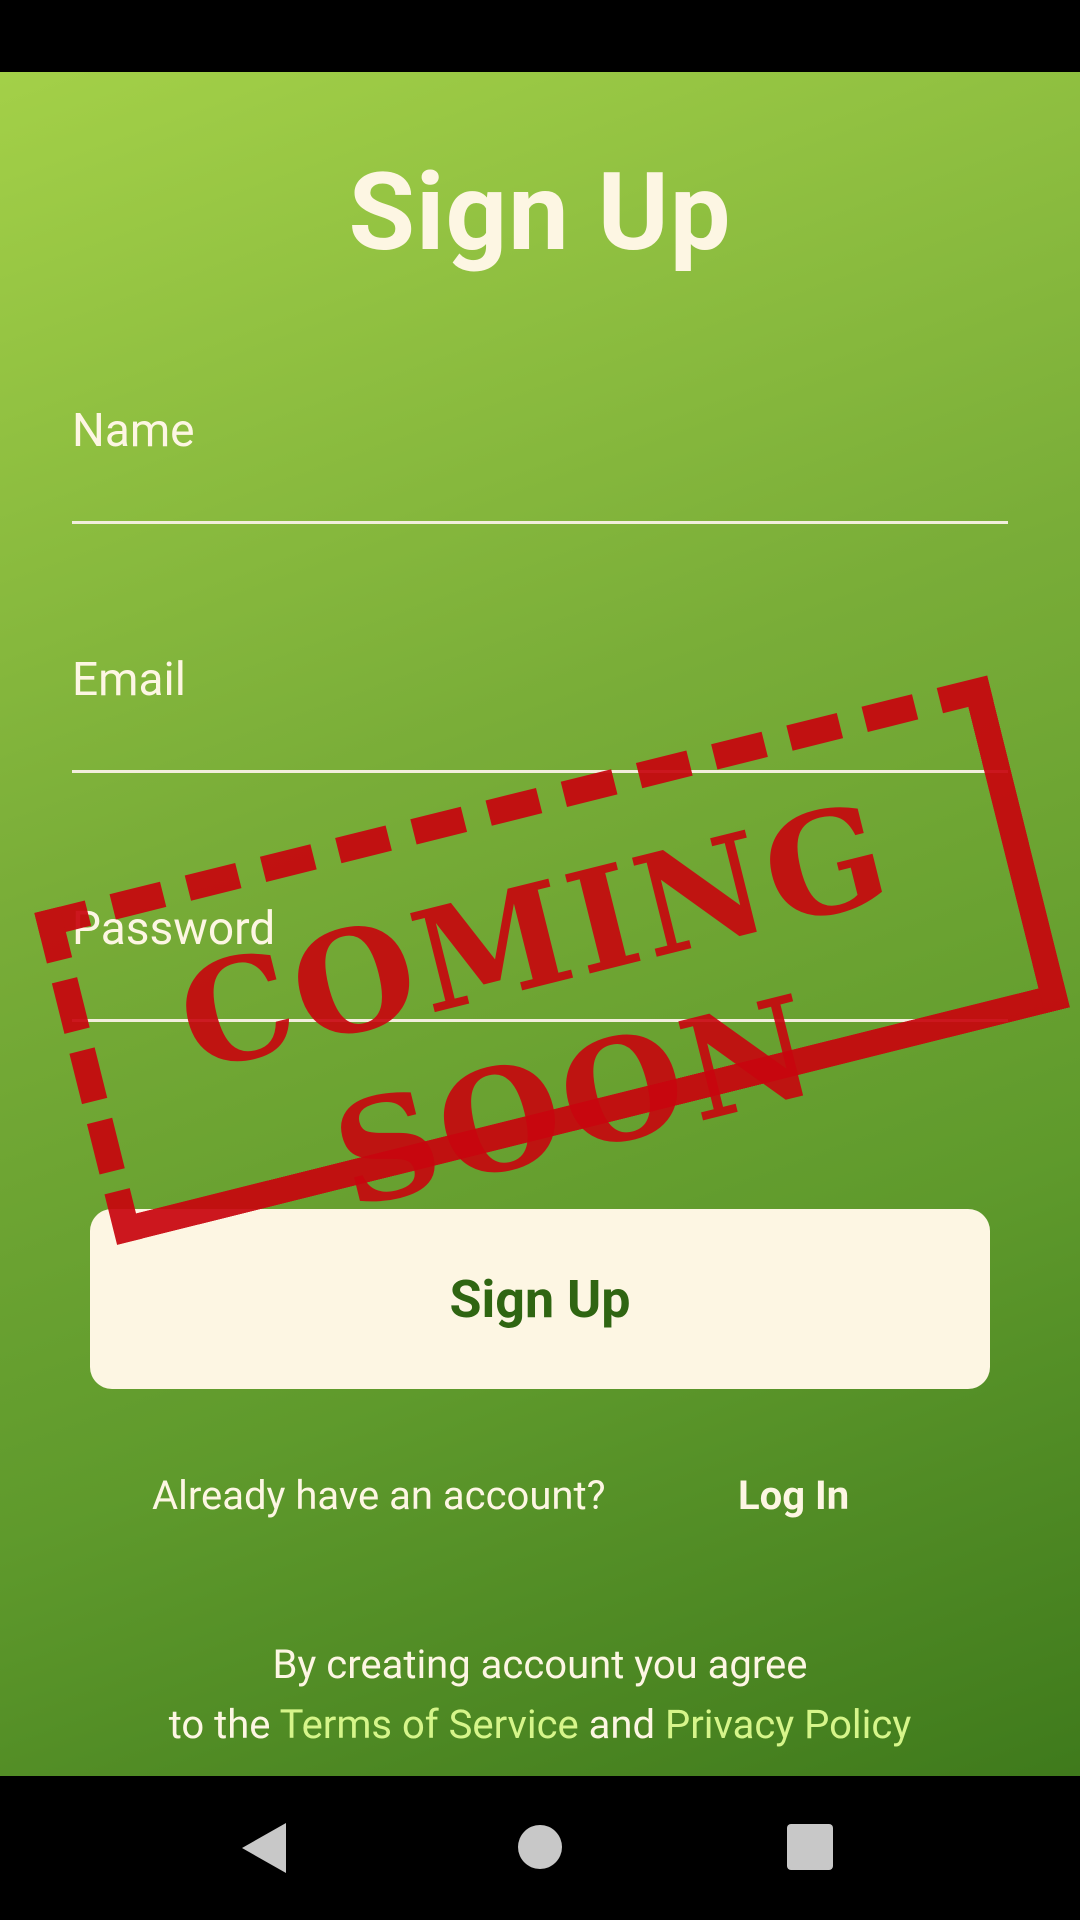  I want to click on status-bar, so click(540, 36).